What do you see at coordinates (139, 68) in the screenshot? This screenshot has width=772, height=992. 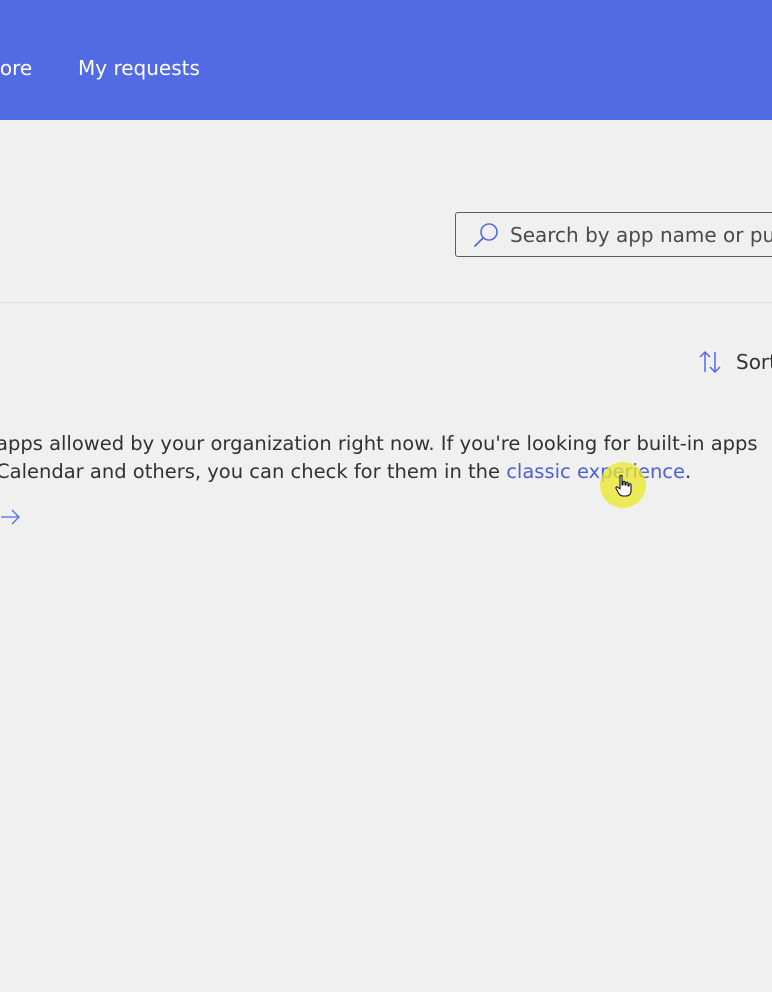 I see `nav-item-my-requests: My requests` at bounding box center [139, 68].